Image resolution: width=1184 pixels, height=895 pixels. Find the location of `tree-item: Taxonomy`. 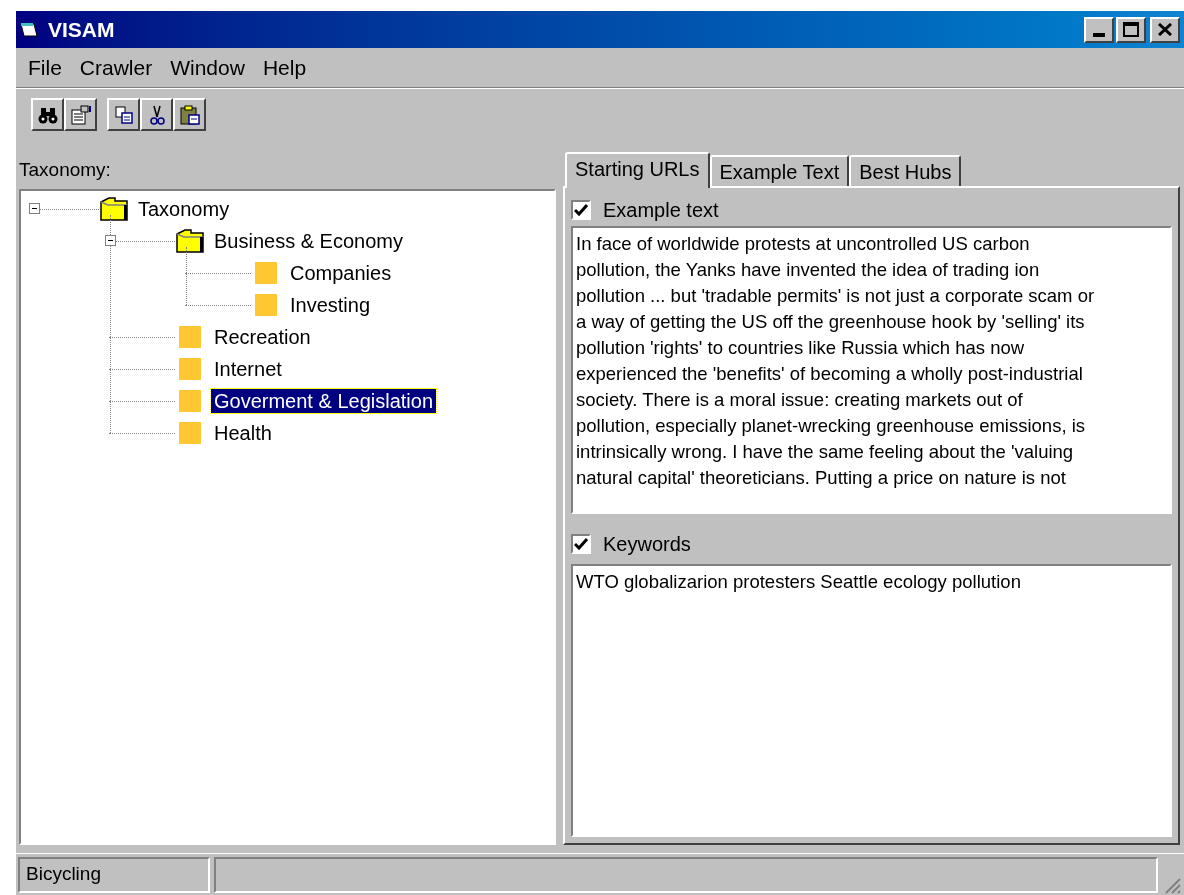

tree-item: Taxonomy is located at coordinates (184, 208).